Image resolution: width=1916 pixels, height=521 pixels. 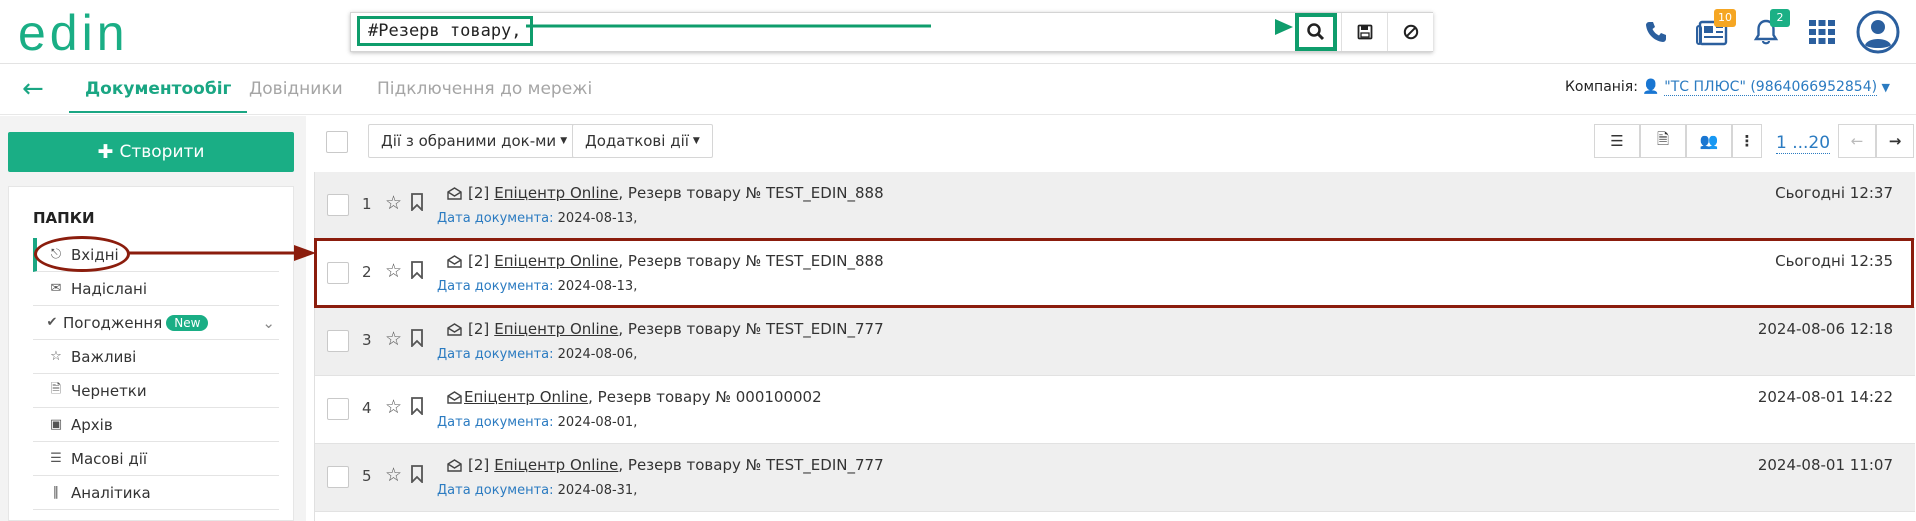 I want to click on document-view-button: 🗎, so click(x=1663, y=141).